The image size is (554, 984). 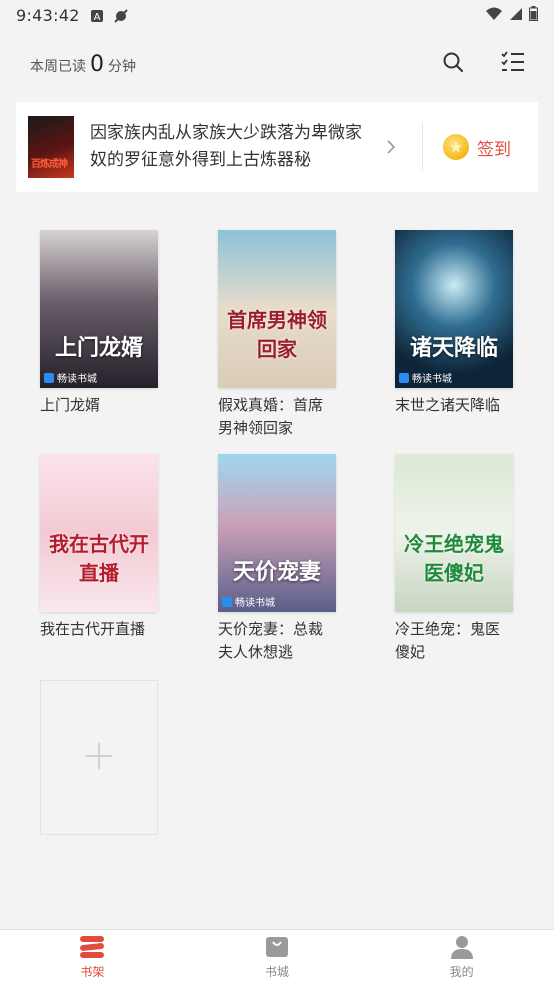 I want to click on bottom-navigation: 书架 书城 我的, so click(x=277, y=956).